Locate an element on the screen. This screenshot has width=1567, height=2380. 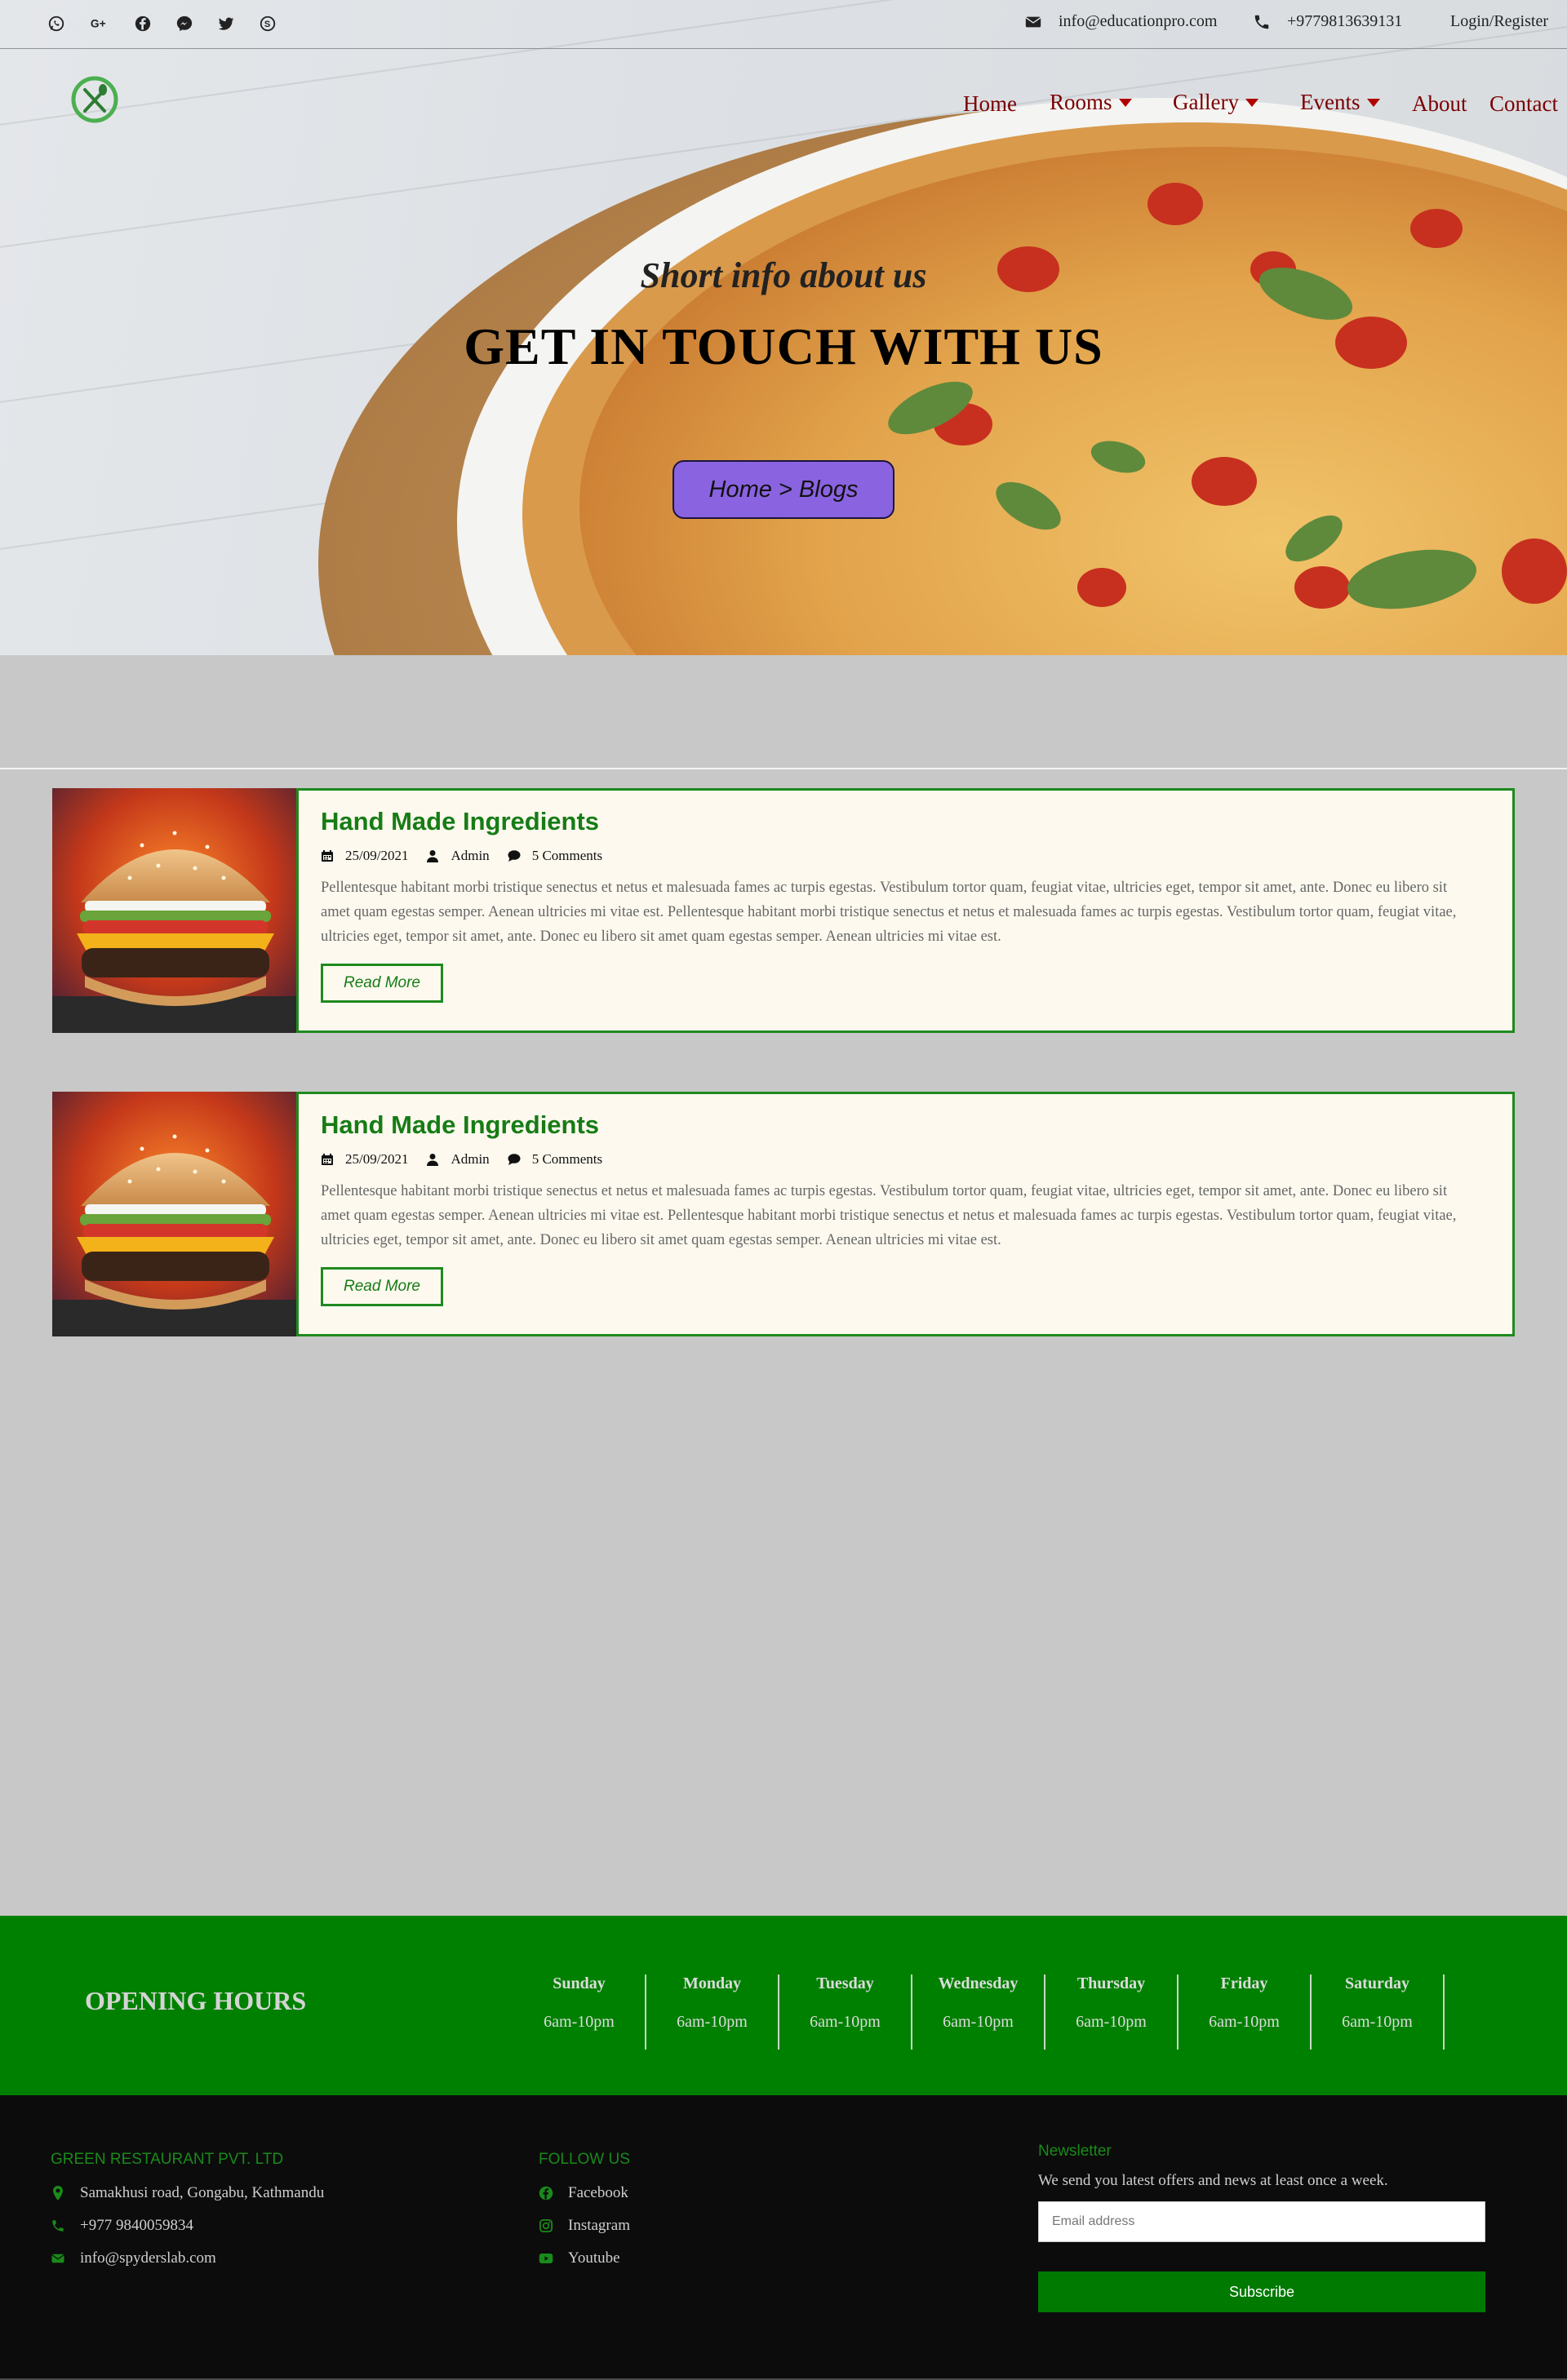
company-phone: +977 9840059834 is located at coordinates (122, 2226).